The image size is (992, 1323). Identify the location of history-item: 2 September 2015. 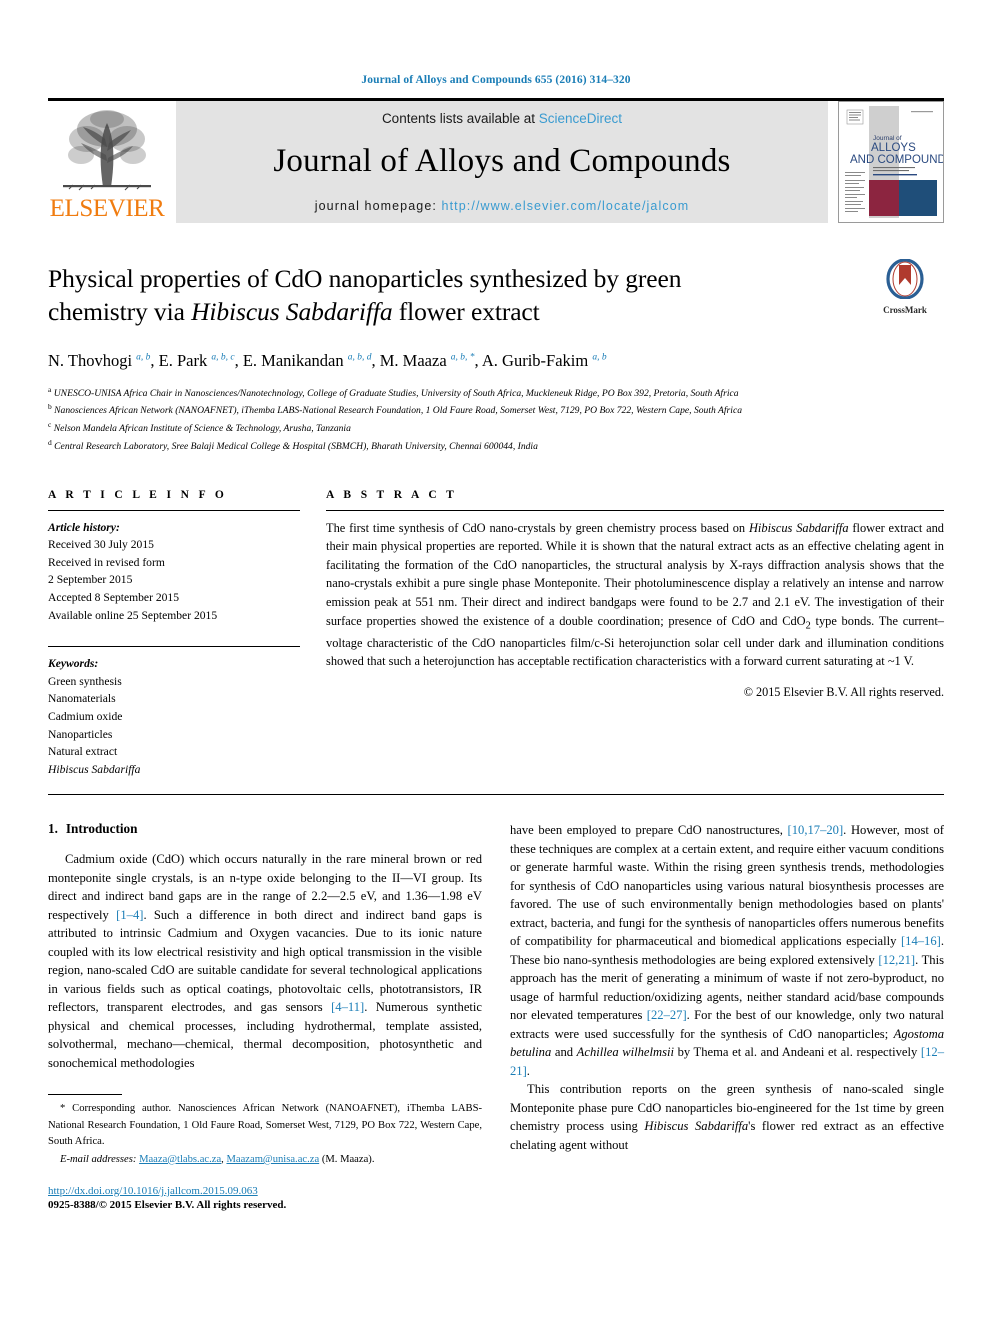
(90, 580).